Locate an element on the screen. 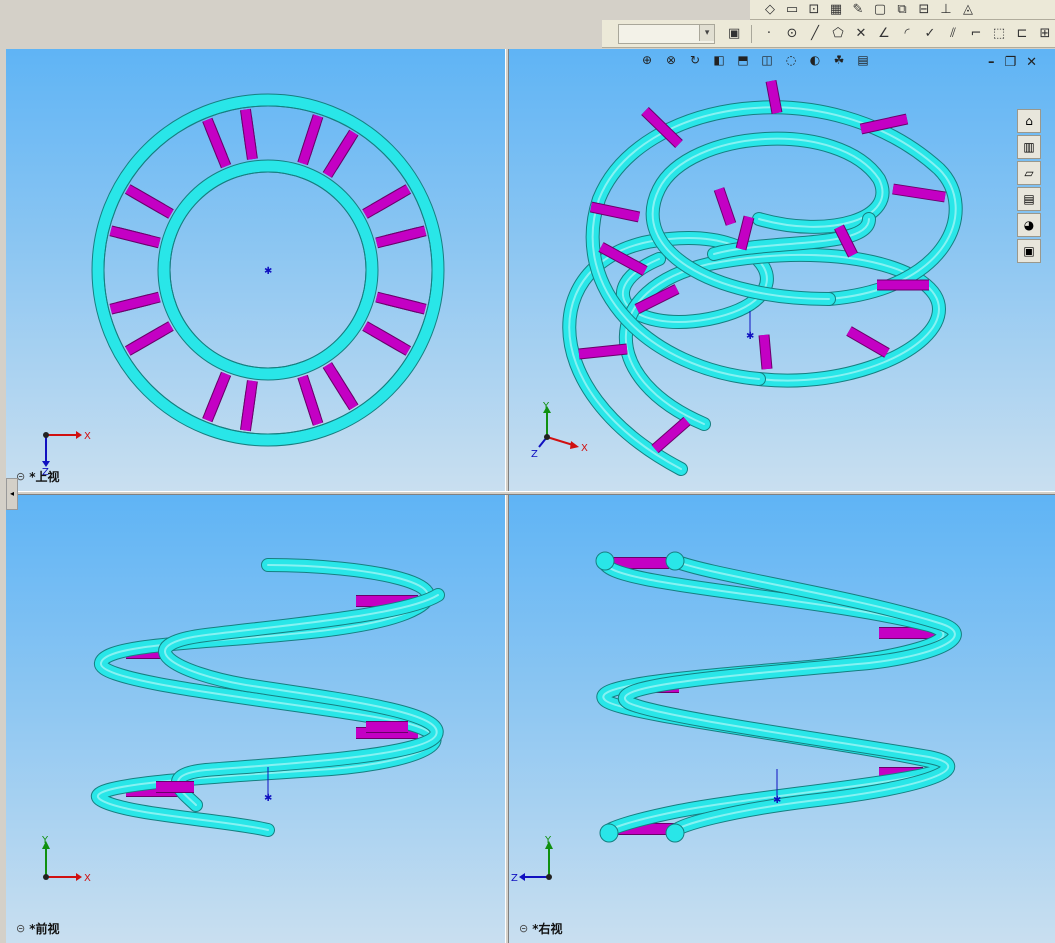 The width and height of the screenshot is (1055, 943). view-name-top: ⊝ *上视 is located at coordinates (38, 476).